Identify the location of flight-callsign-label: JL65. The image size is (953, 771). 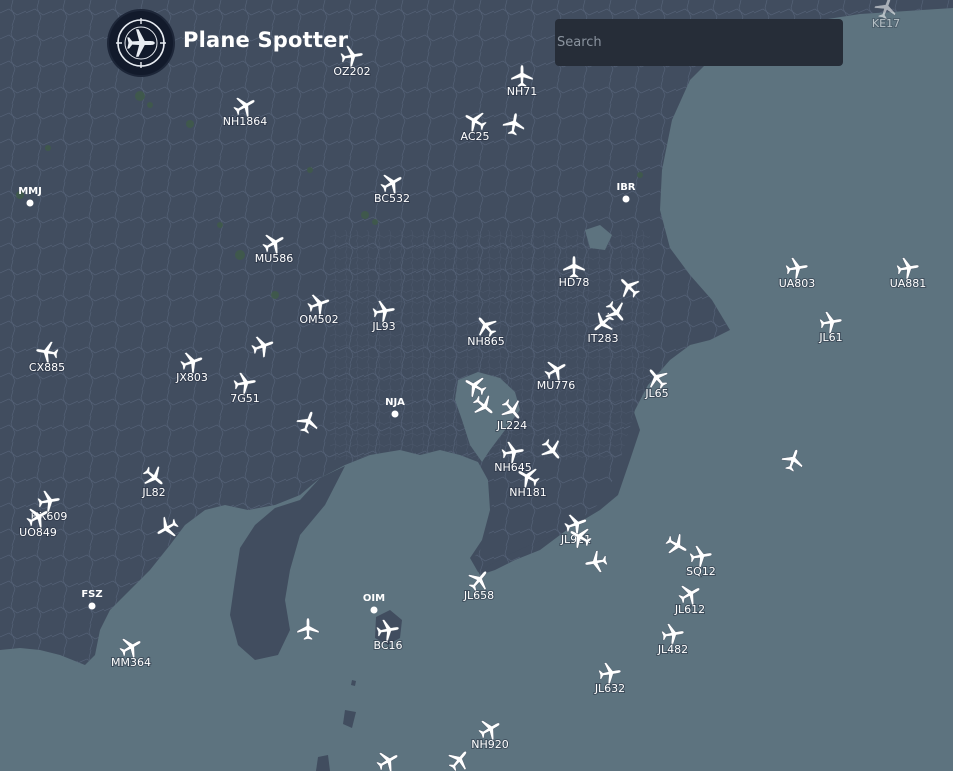
(656, 393).